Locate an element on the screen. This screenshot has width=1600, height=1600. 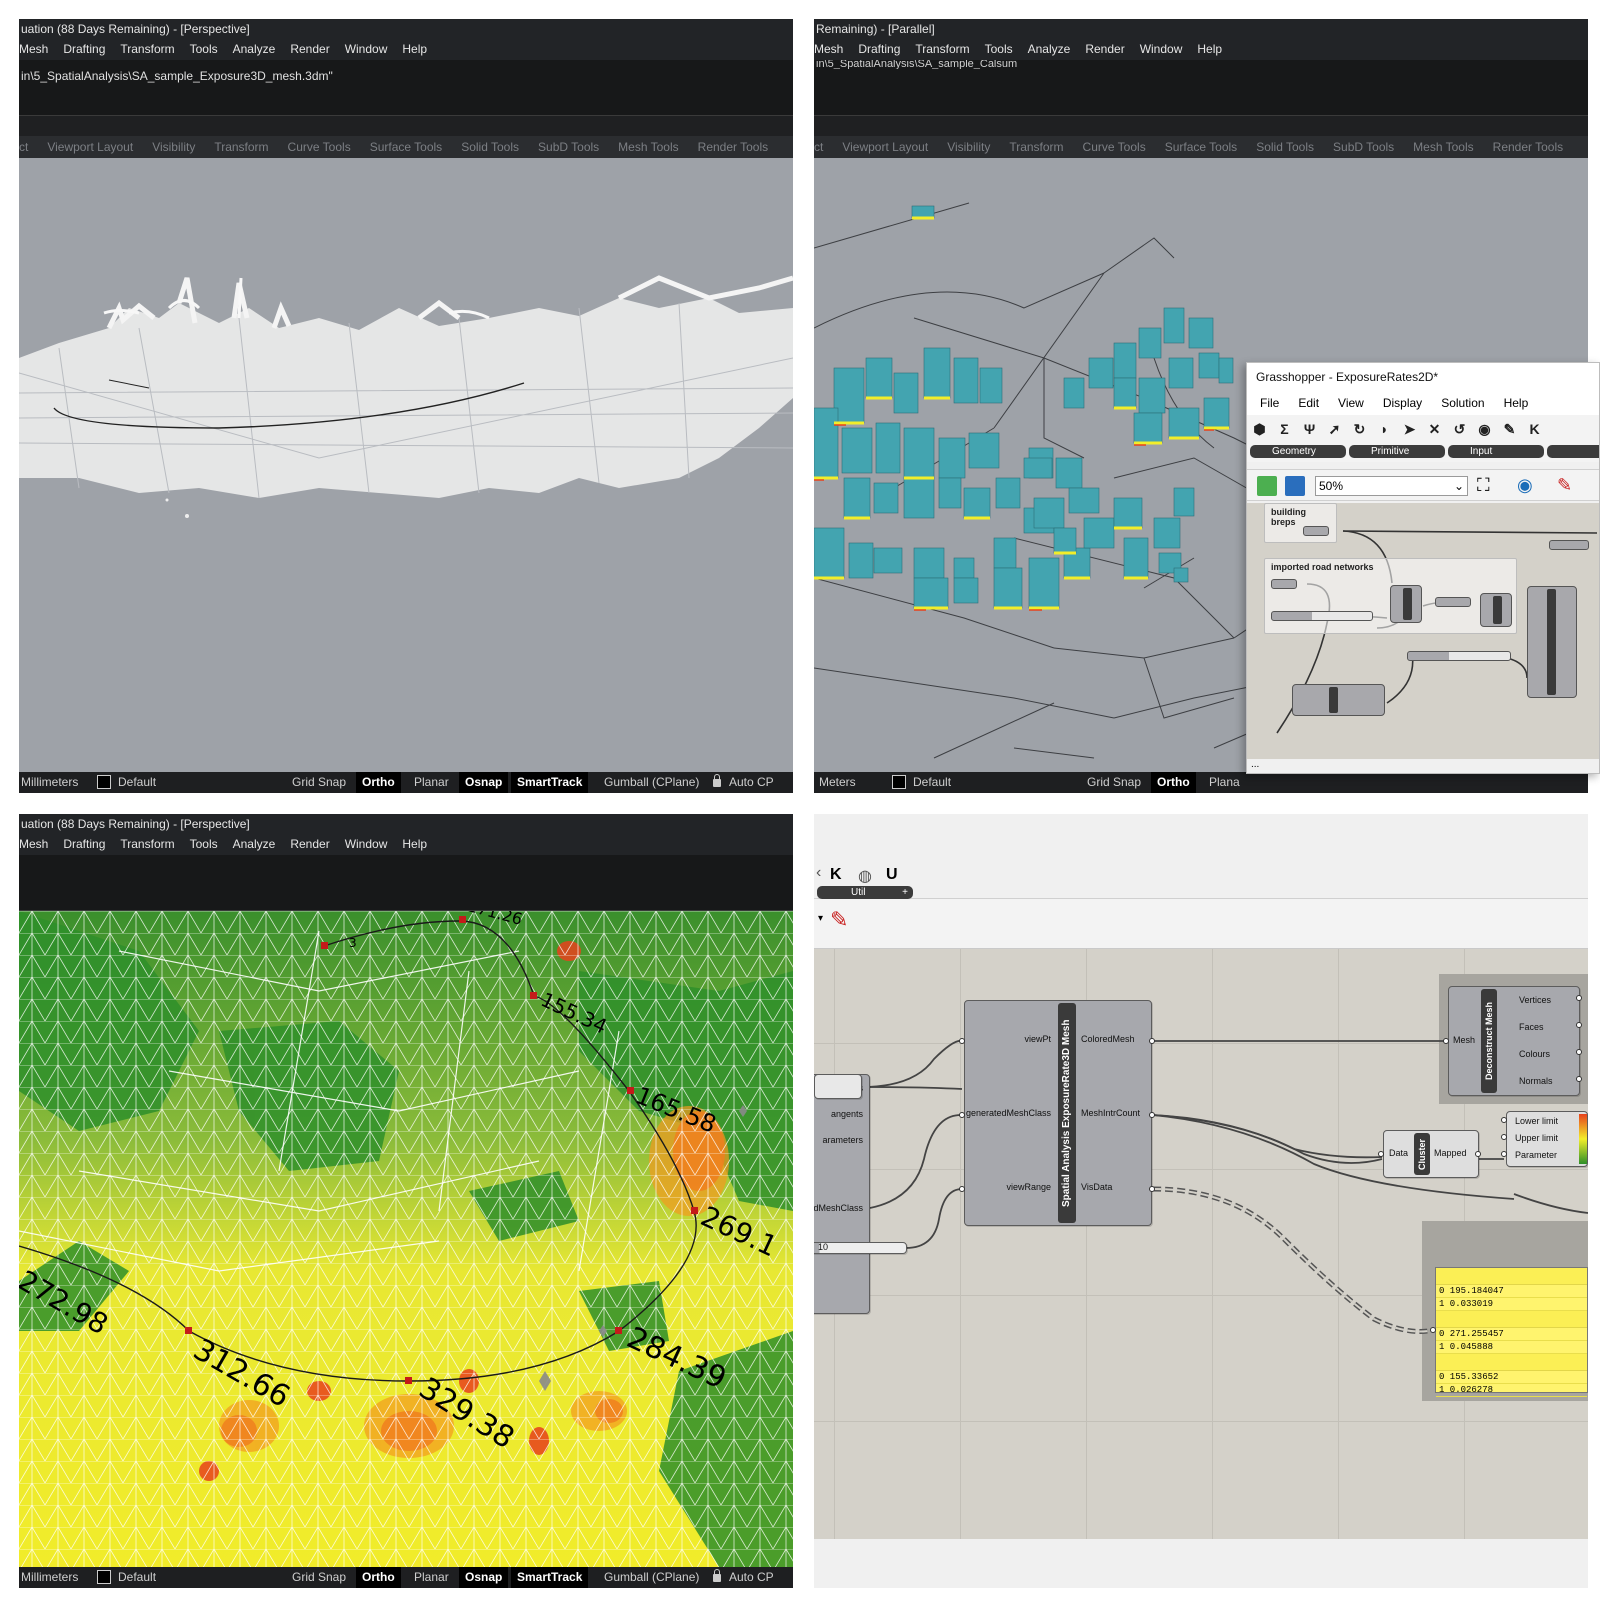
gh-menu-display: Display is located at coordinates (1402, 403).